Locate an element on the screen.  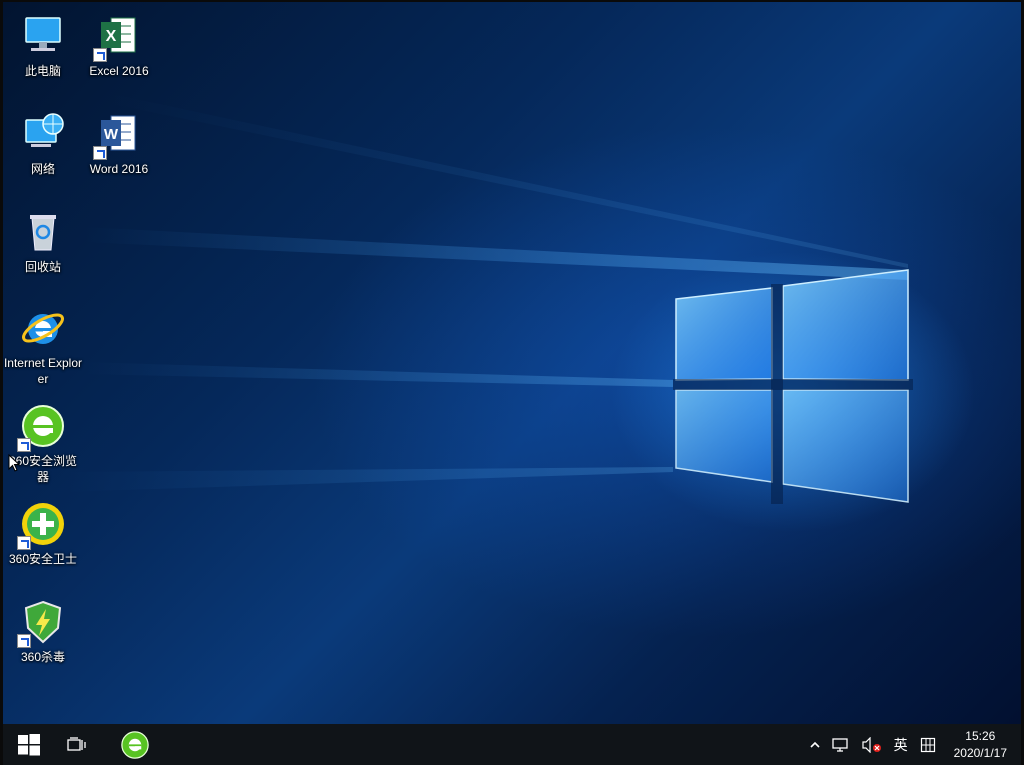
desktop-icon-label: Word 2016 is located at coordinates (119, 169).